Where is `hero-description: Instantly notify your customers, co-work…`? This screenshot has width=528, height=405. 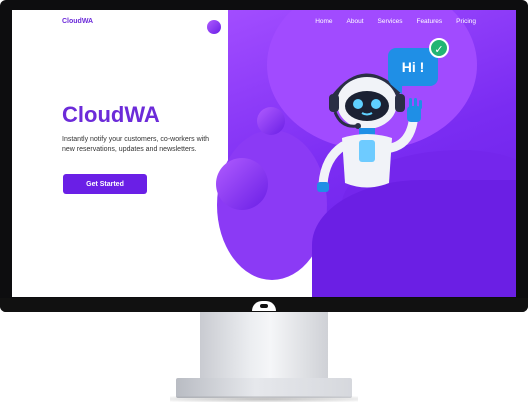
hero-description: Instantly notify your customers, co-work… is located at coordinates (136, 144).